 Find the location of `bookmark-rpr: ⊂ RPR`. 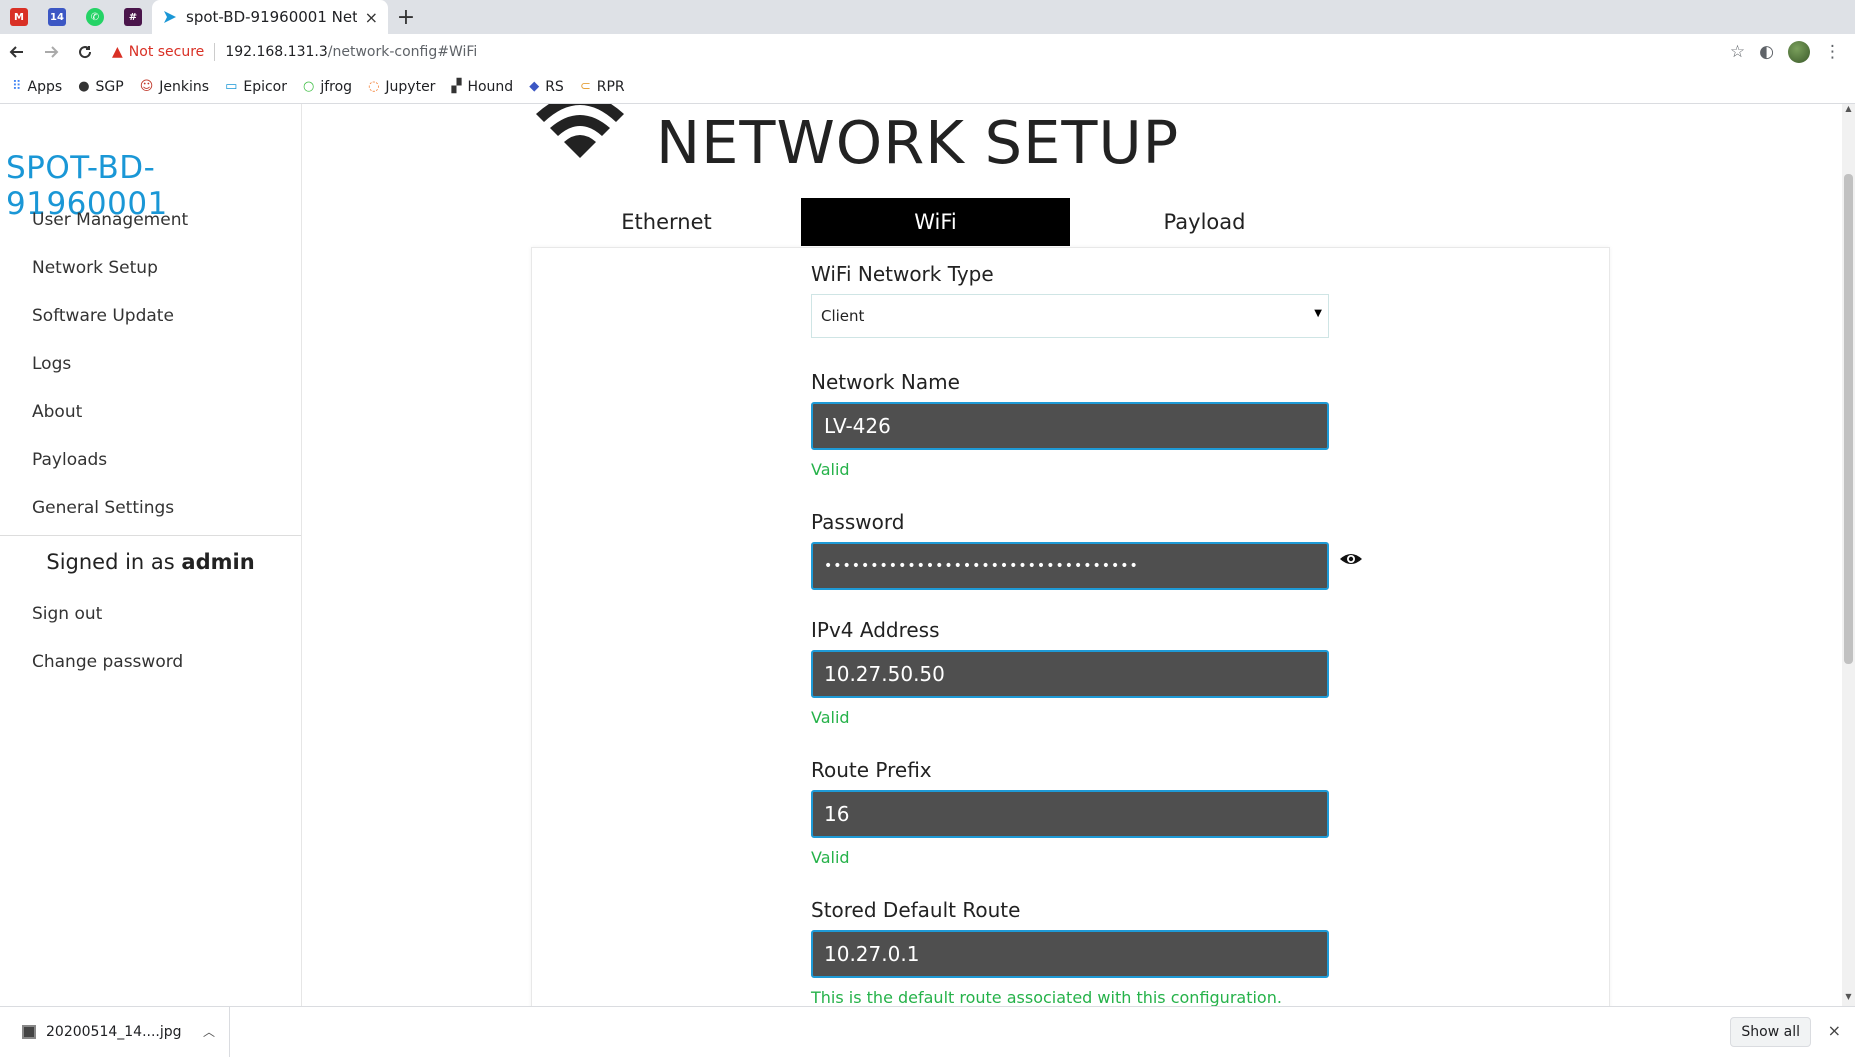

bookmark-rpr: ⊂ RPR is located at coordinates (602, 87).